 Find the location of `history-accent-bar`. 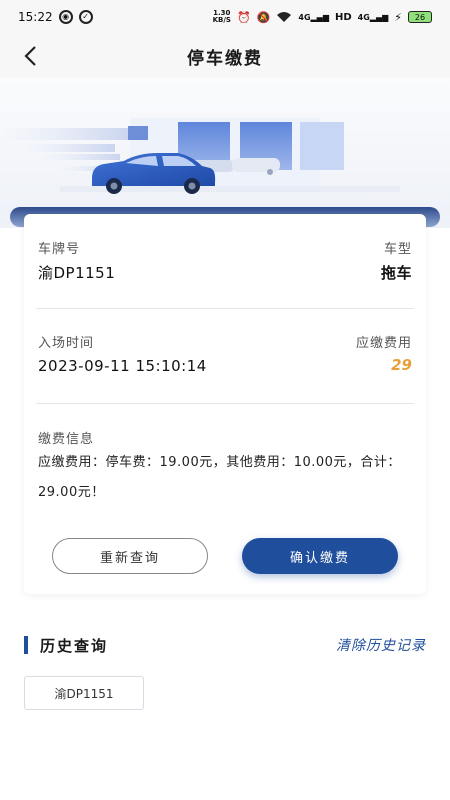

history-accent-bar is located at coordinates (26, 645).